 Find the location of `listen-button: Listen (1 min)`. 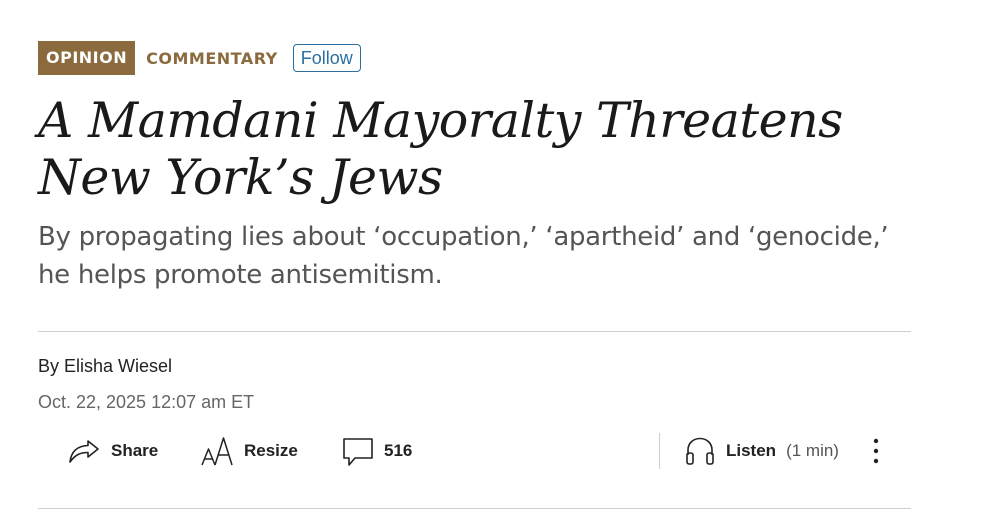

listen-button: Listen (1 min) is located at coordinates (761, 451).